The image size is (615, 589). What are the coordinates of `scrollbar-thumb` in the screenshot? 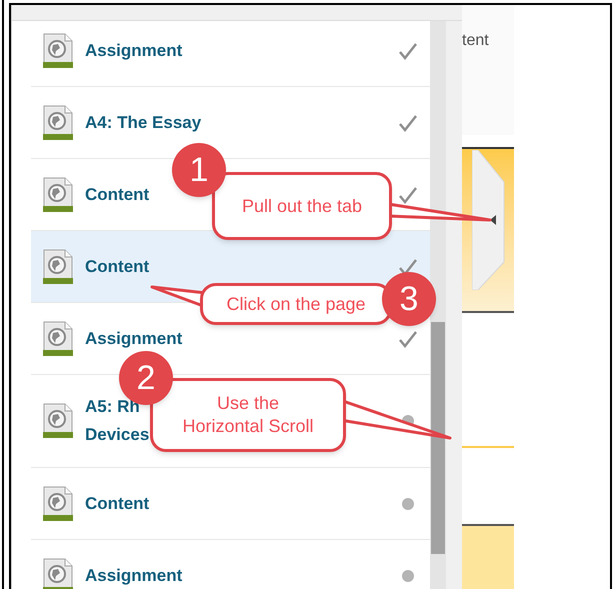 It's located at (438, 438).